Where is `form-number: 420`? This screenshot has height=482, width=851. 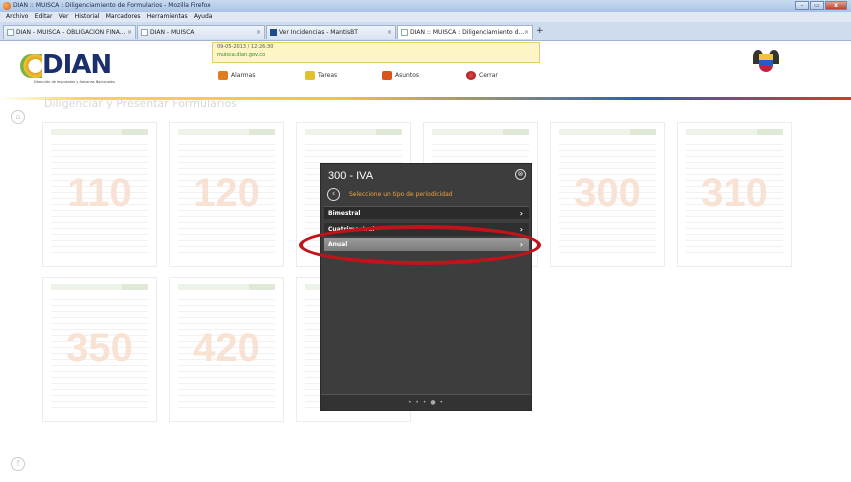 form-number: 420 is located at coordinates (226, 348).